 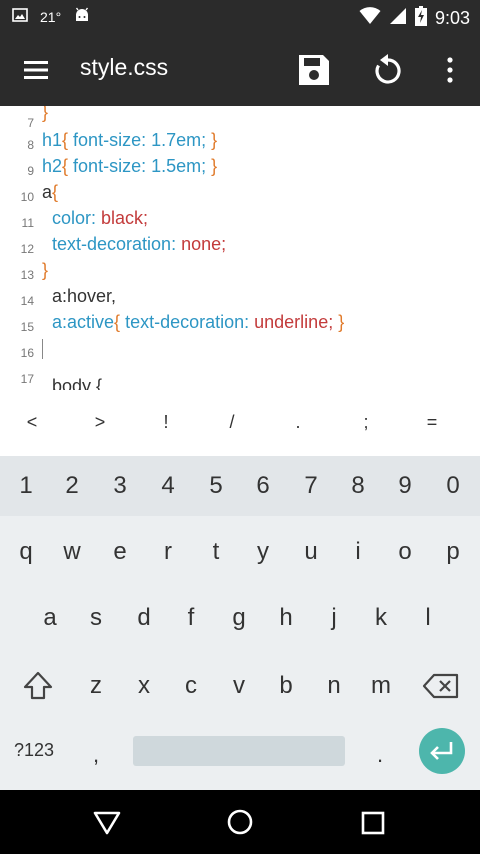 I want to click on key-o: o, so click(x=405, y=552).